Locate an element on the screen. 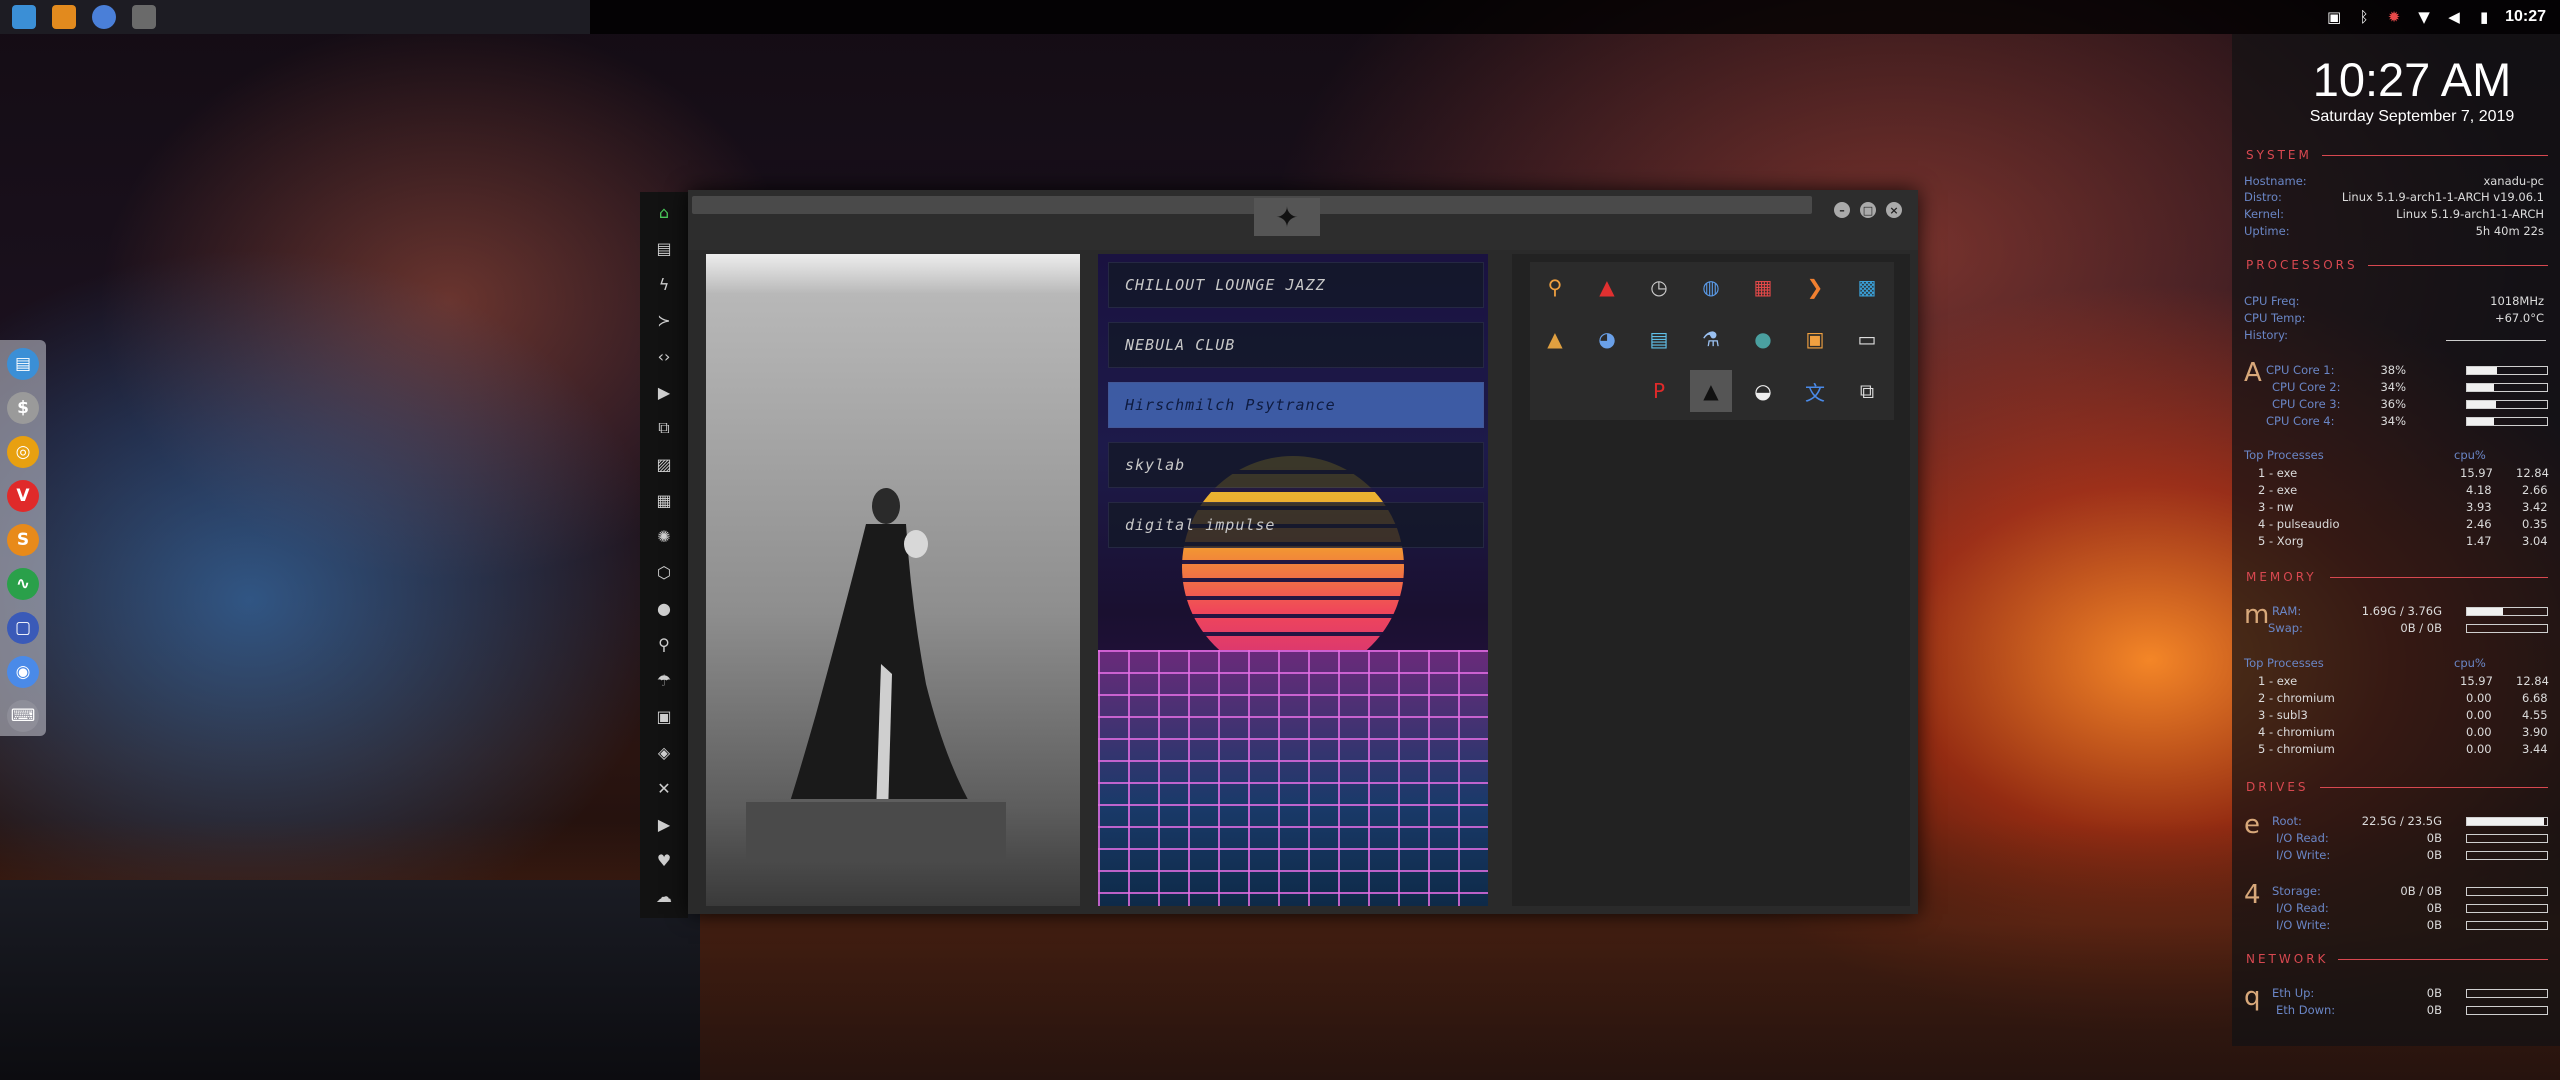  file-manager-icon: ▤ is located at coordinates (23, 364).